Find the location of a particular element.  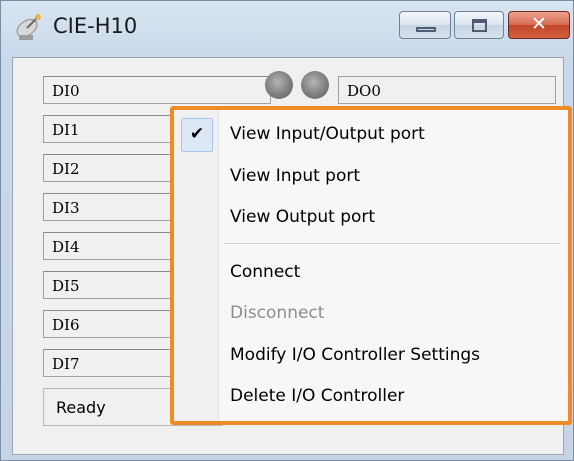

maximize-button is located at coordinates (479, 25).